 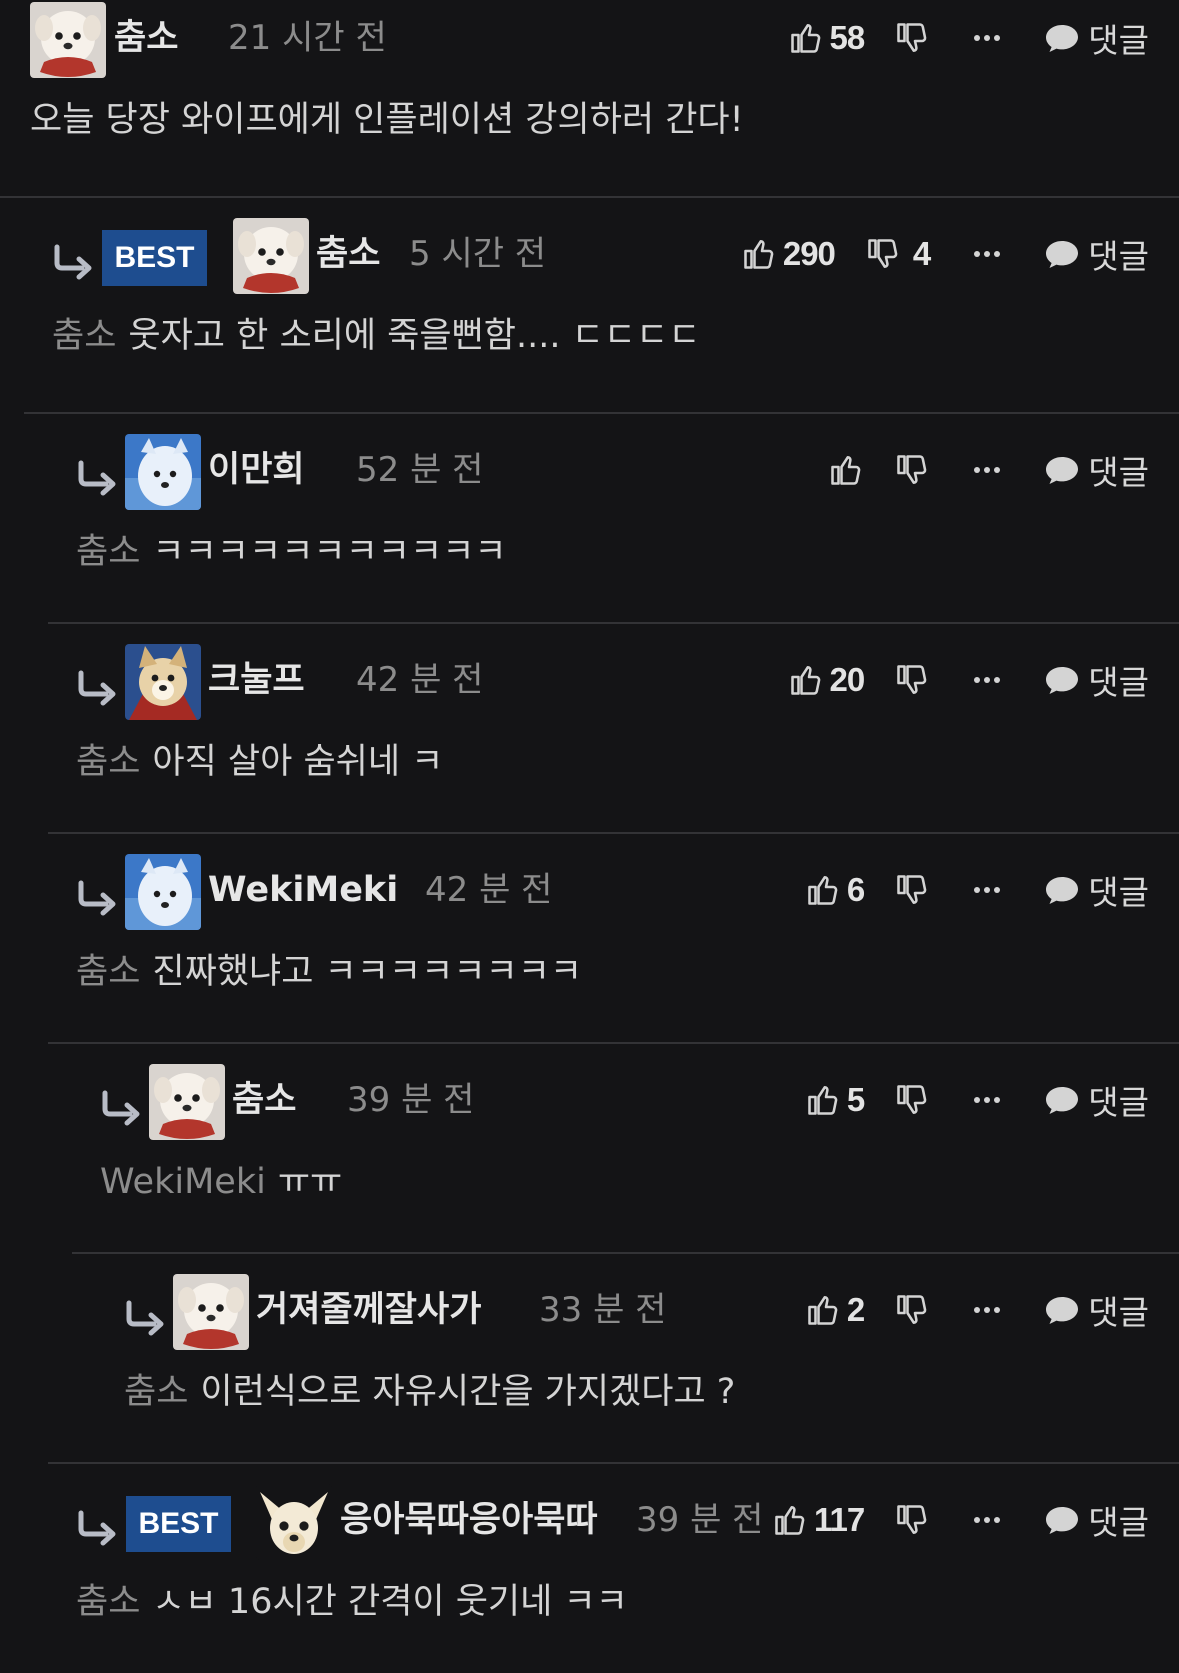 I want to click on like-button: 2, so click(x=835, y=1310).